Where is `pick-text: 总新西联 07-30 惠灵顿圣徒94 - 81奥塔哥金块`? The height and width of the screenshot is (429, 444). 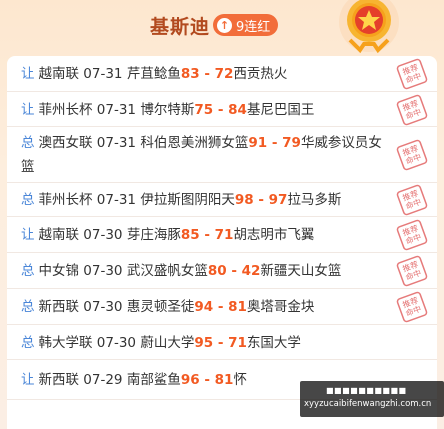
pick-text: 总新西联 07-30 惠灵顿圣徒94 - 81奥塔哥金块 is located at coordinates (205, 307).